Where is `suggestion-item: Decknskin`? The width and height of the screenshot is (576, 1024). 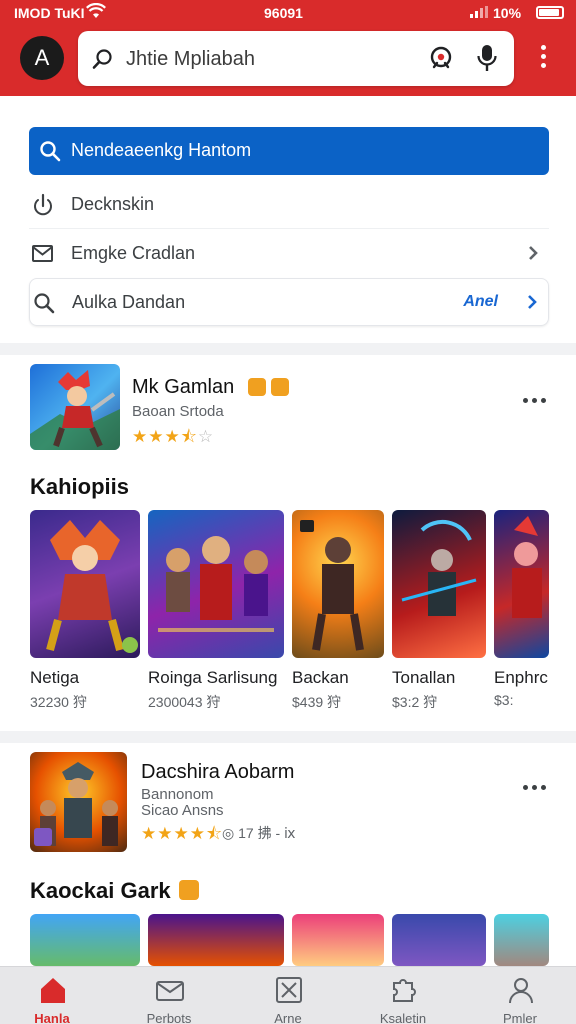 suggestion-item: Decknskin is located at coordinates (289, 204).